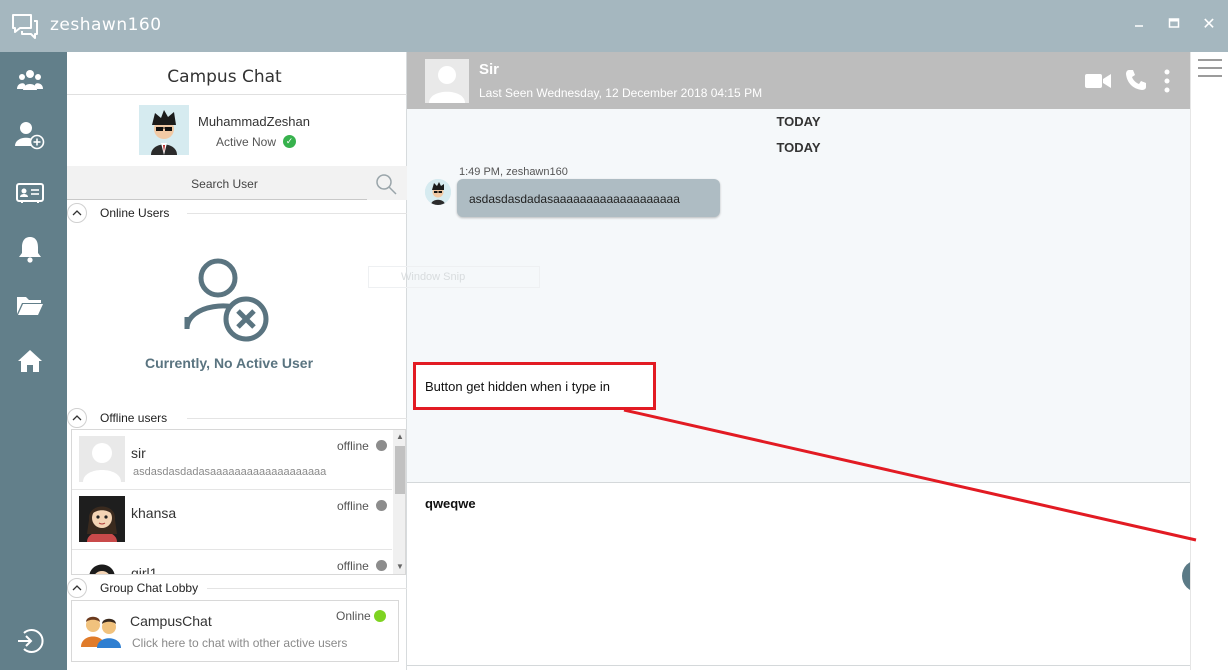 The image size is (1228, 670). What do you see at coordinates (386, 186) in the screenshot?
I see `search-icon` at bounding box center [386, 186].